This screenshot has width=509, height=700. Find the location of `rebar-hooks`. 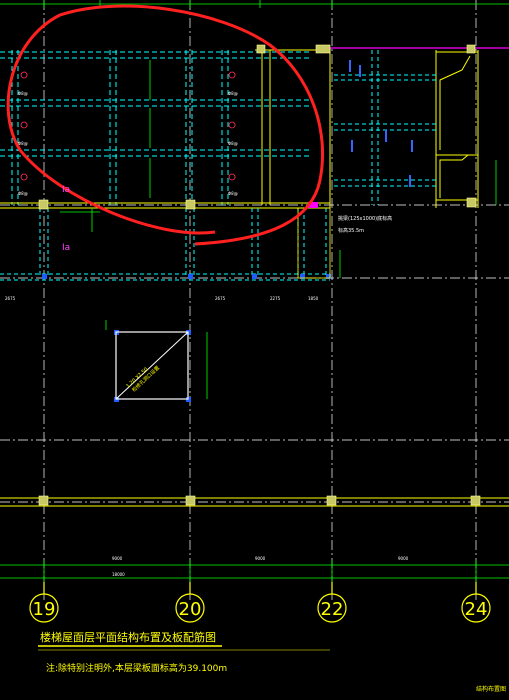

rebar-hooks is located at coordinates (128, 126).